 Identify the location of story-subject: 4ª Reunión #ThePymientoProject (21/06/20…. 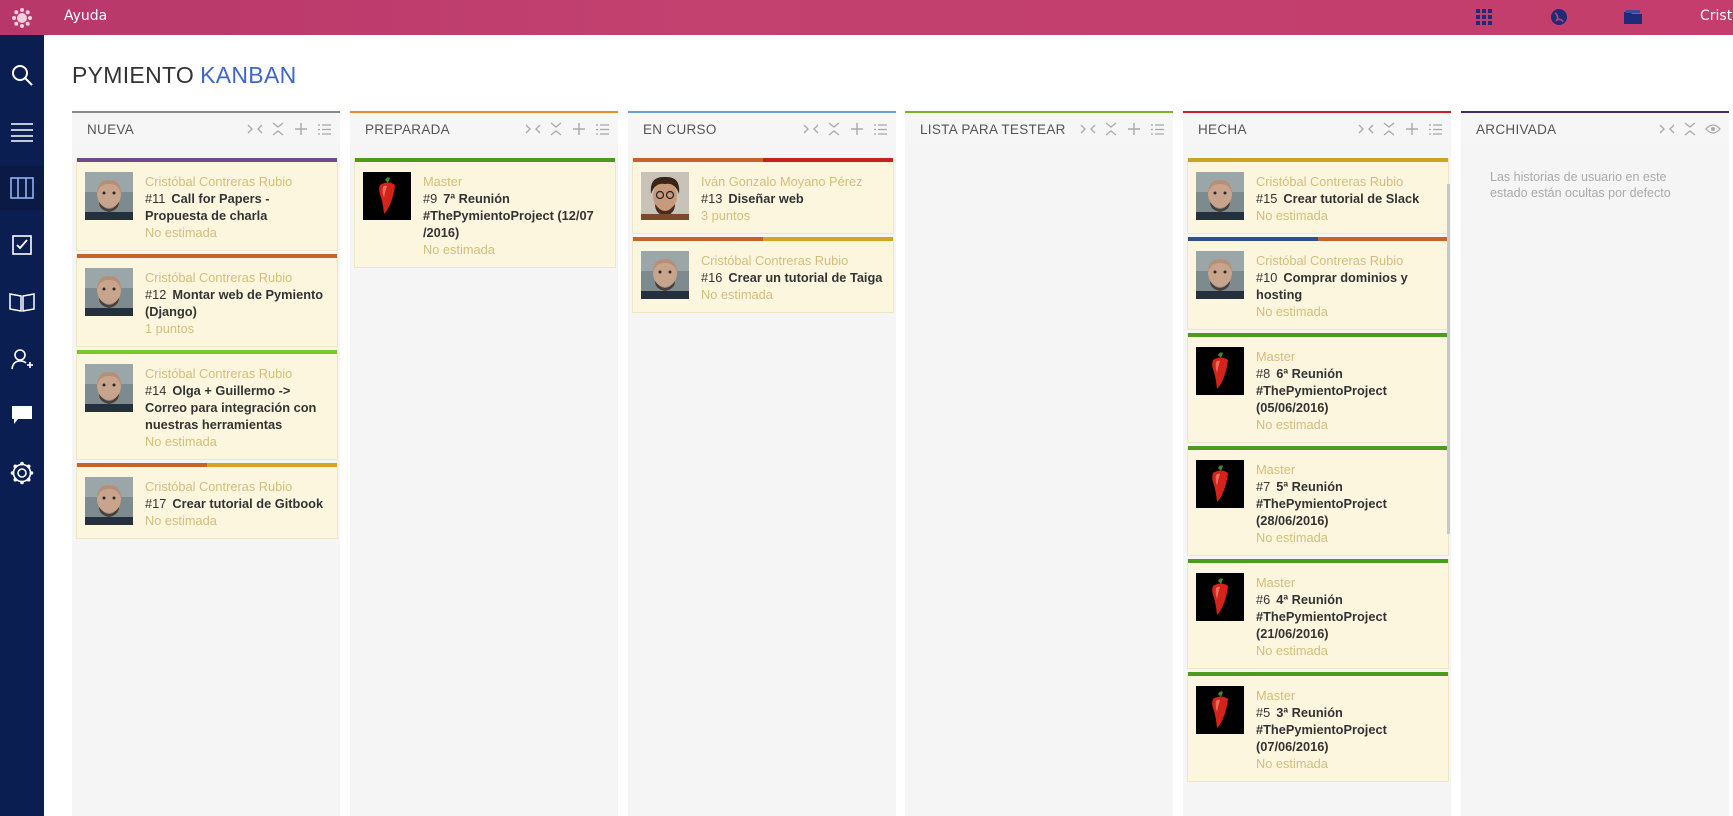
(1321, 616).